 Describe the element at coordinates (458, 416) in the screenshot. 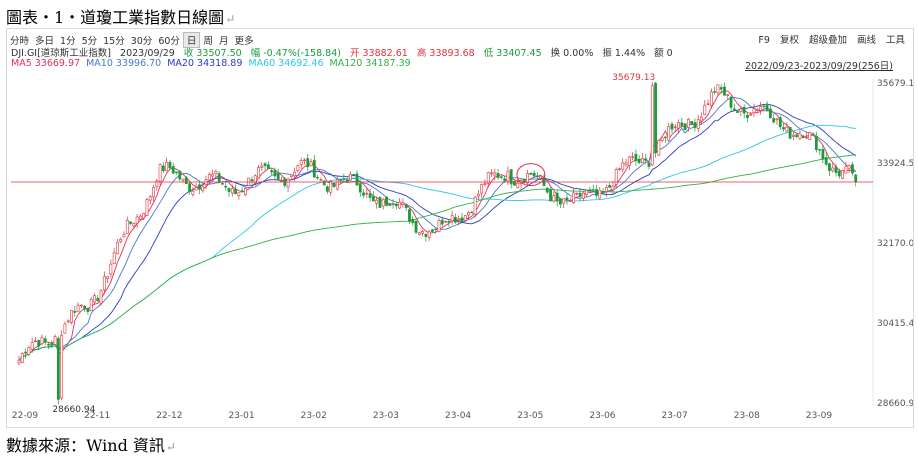

I see `date-tick-label: 23-04` at that location.